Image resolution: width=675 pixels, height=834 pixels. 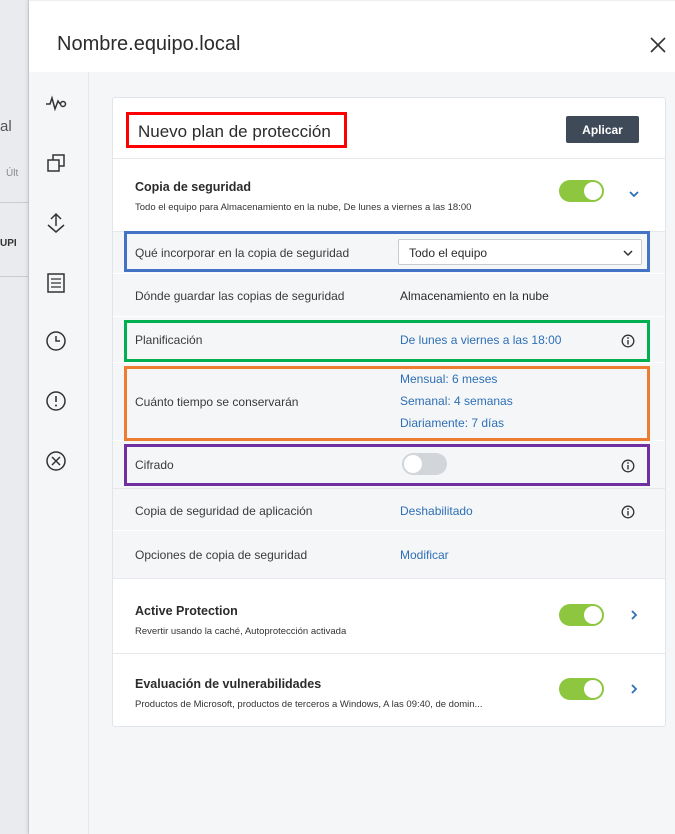 I want to click on backup-destination-label: Dónde guardar las copias de seguridad, so click(x=240, y=296).